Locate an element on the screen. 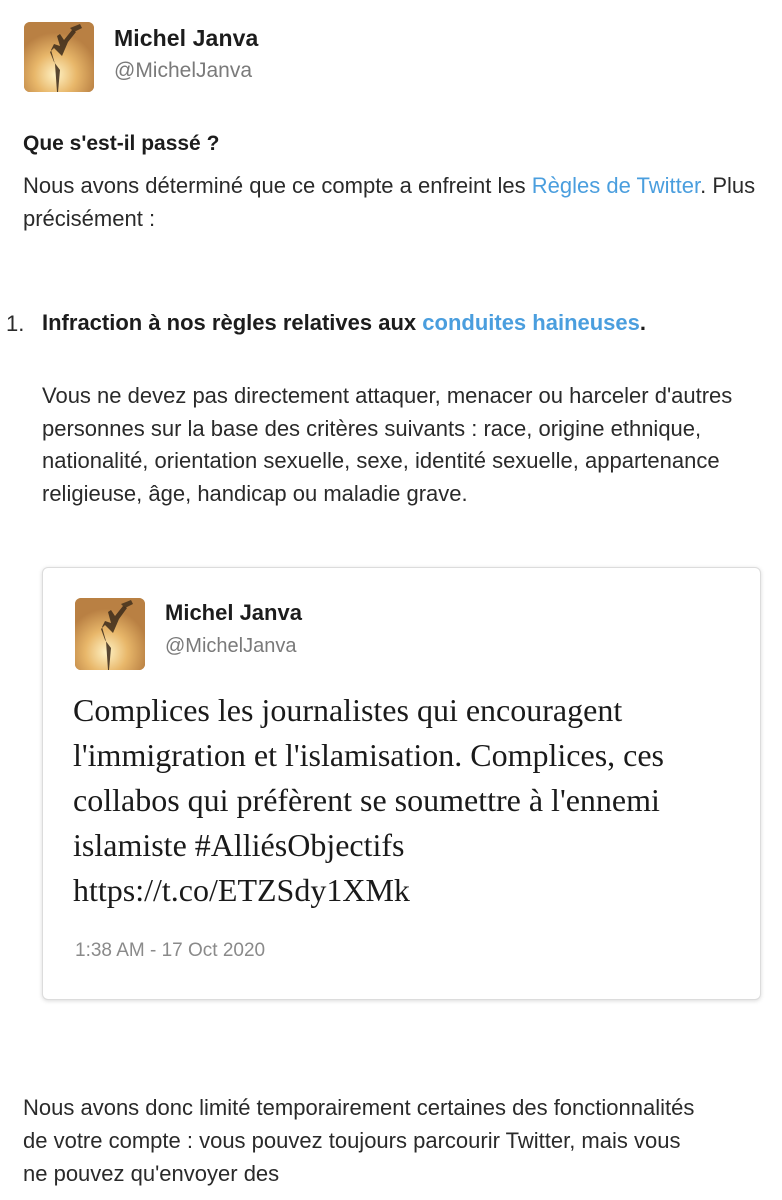 The image size is (782, 1200). what-happened-heading: Que s'est-il passé ? is located at coordinates (121, 143).